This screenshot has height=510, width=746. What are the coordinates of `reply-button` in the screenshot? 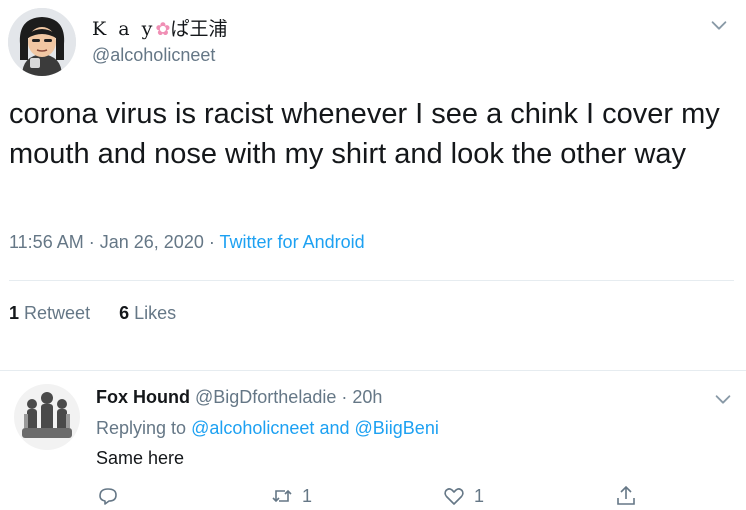 It's located at (108, 496).